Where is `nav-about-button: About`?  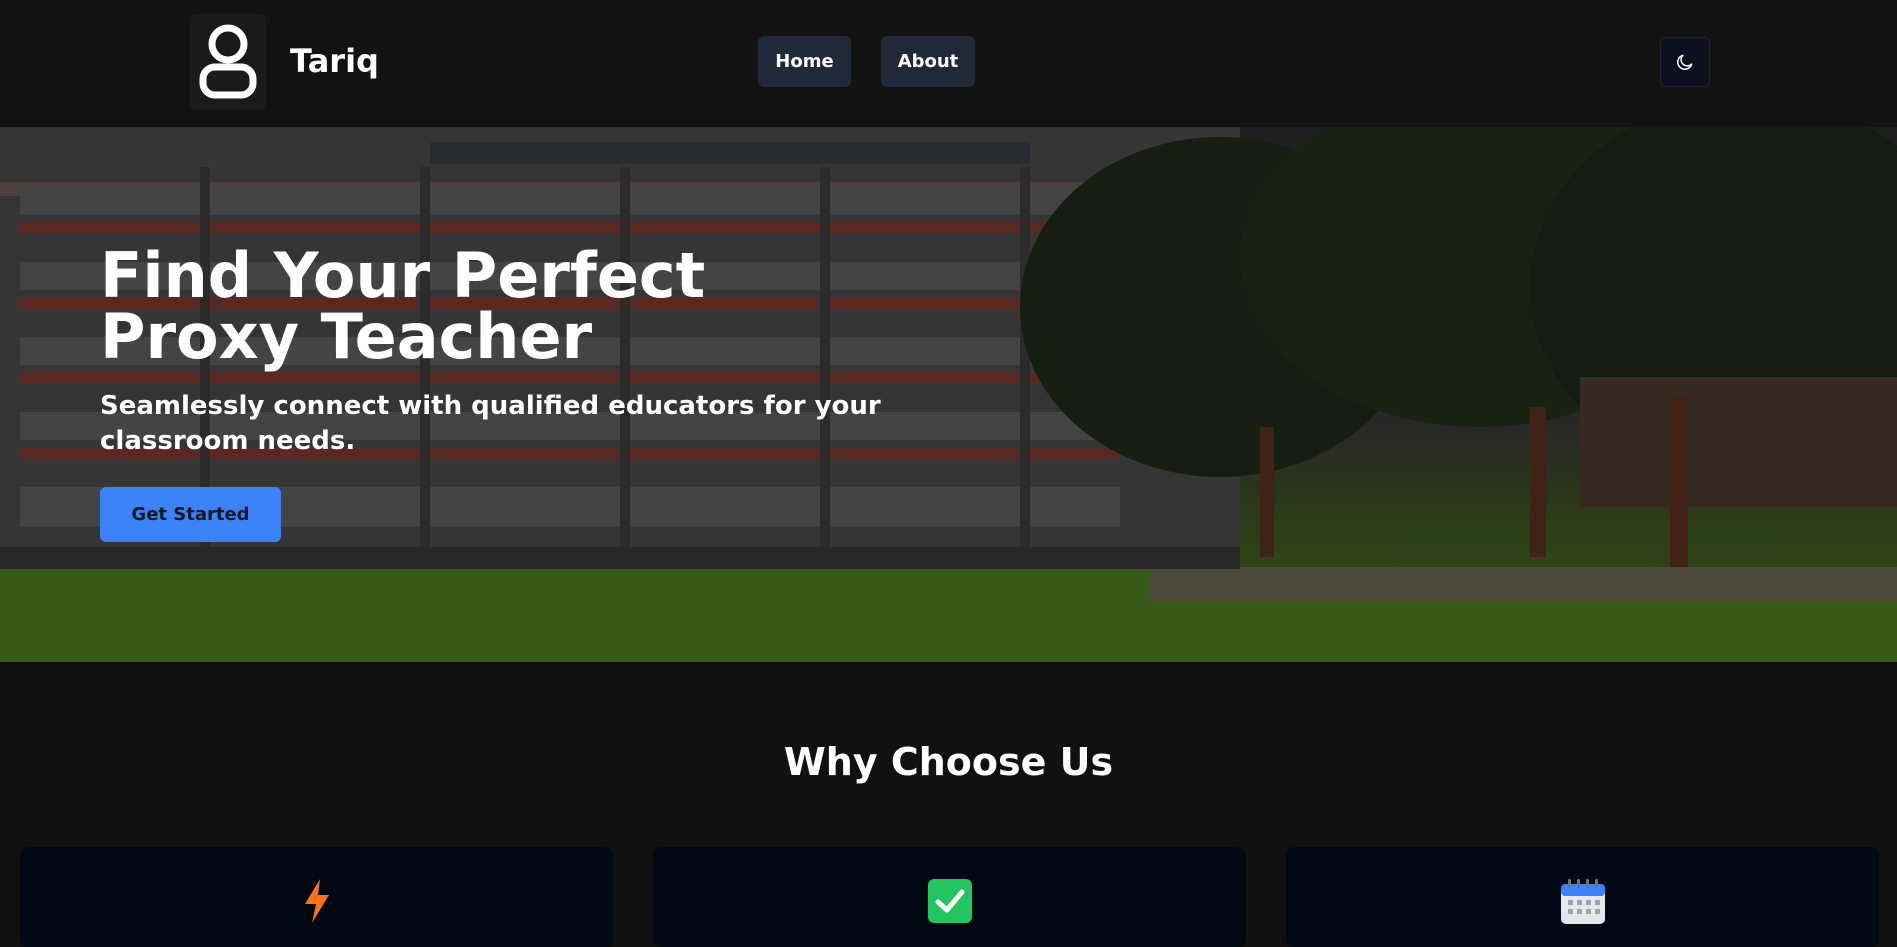
nav-about-button: About is located at coordinates (928, 61).